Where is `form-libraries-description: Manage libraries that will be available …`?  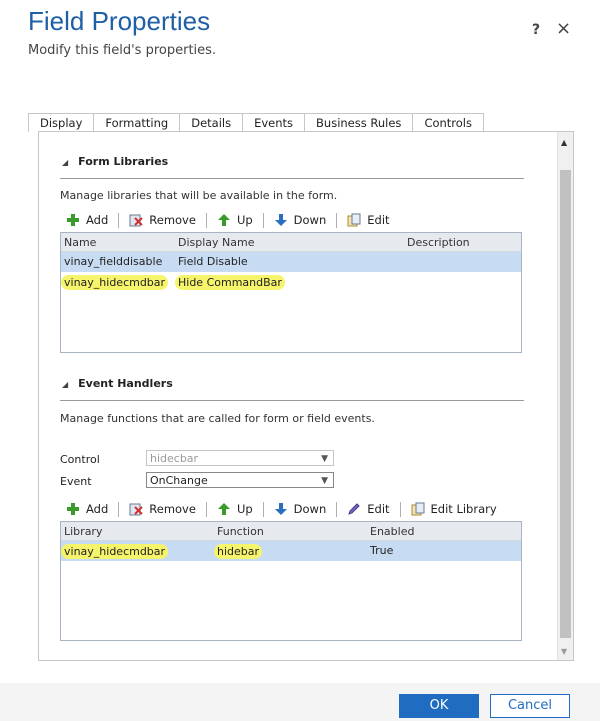 form-libraries-description: Manage libraries that will be available … is located at coordinates (199, 195).